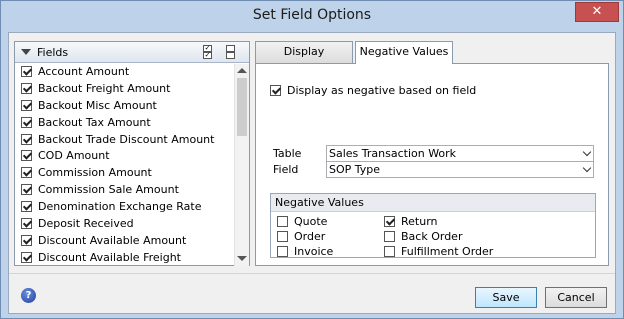 The height and width of the screenshot is (319, 624). I want to click on field-label: Backout Misc Amount, so click(97, 105).